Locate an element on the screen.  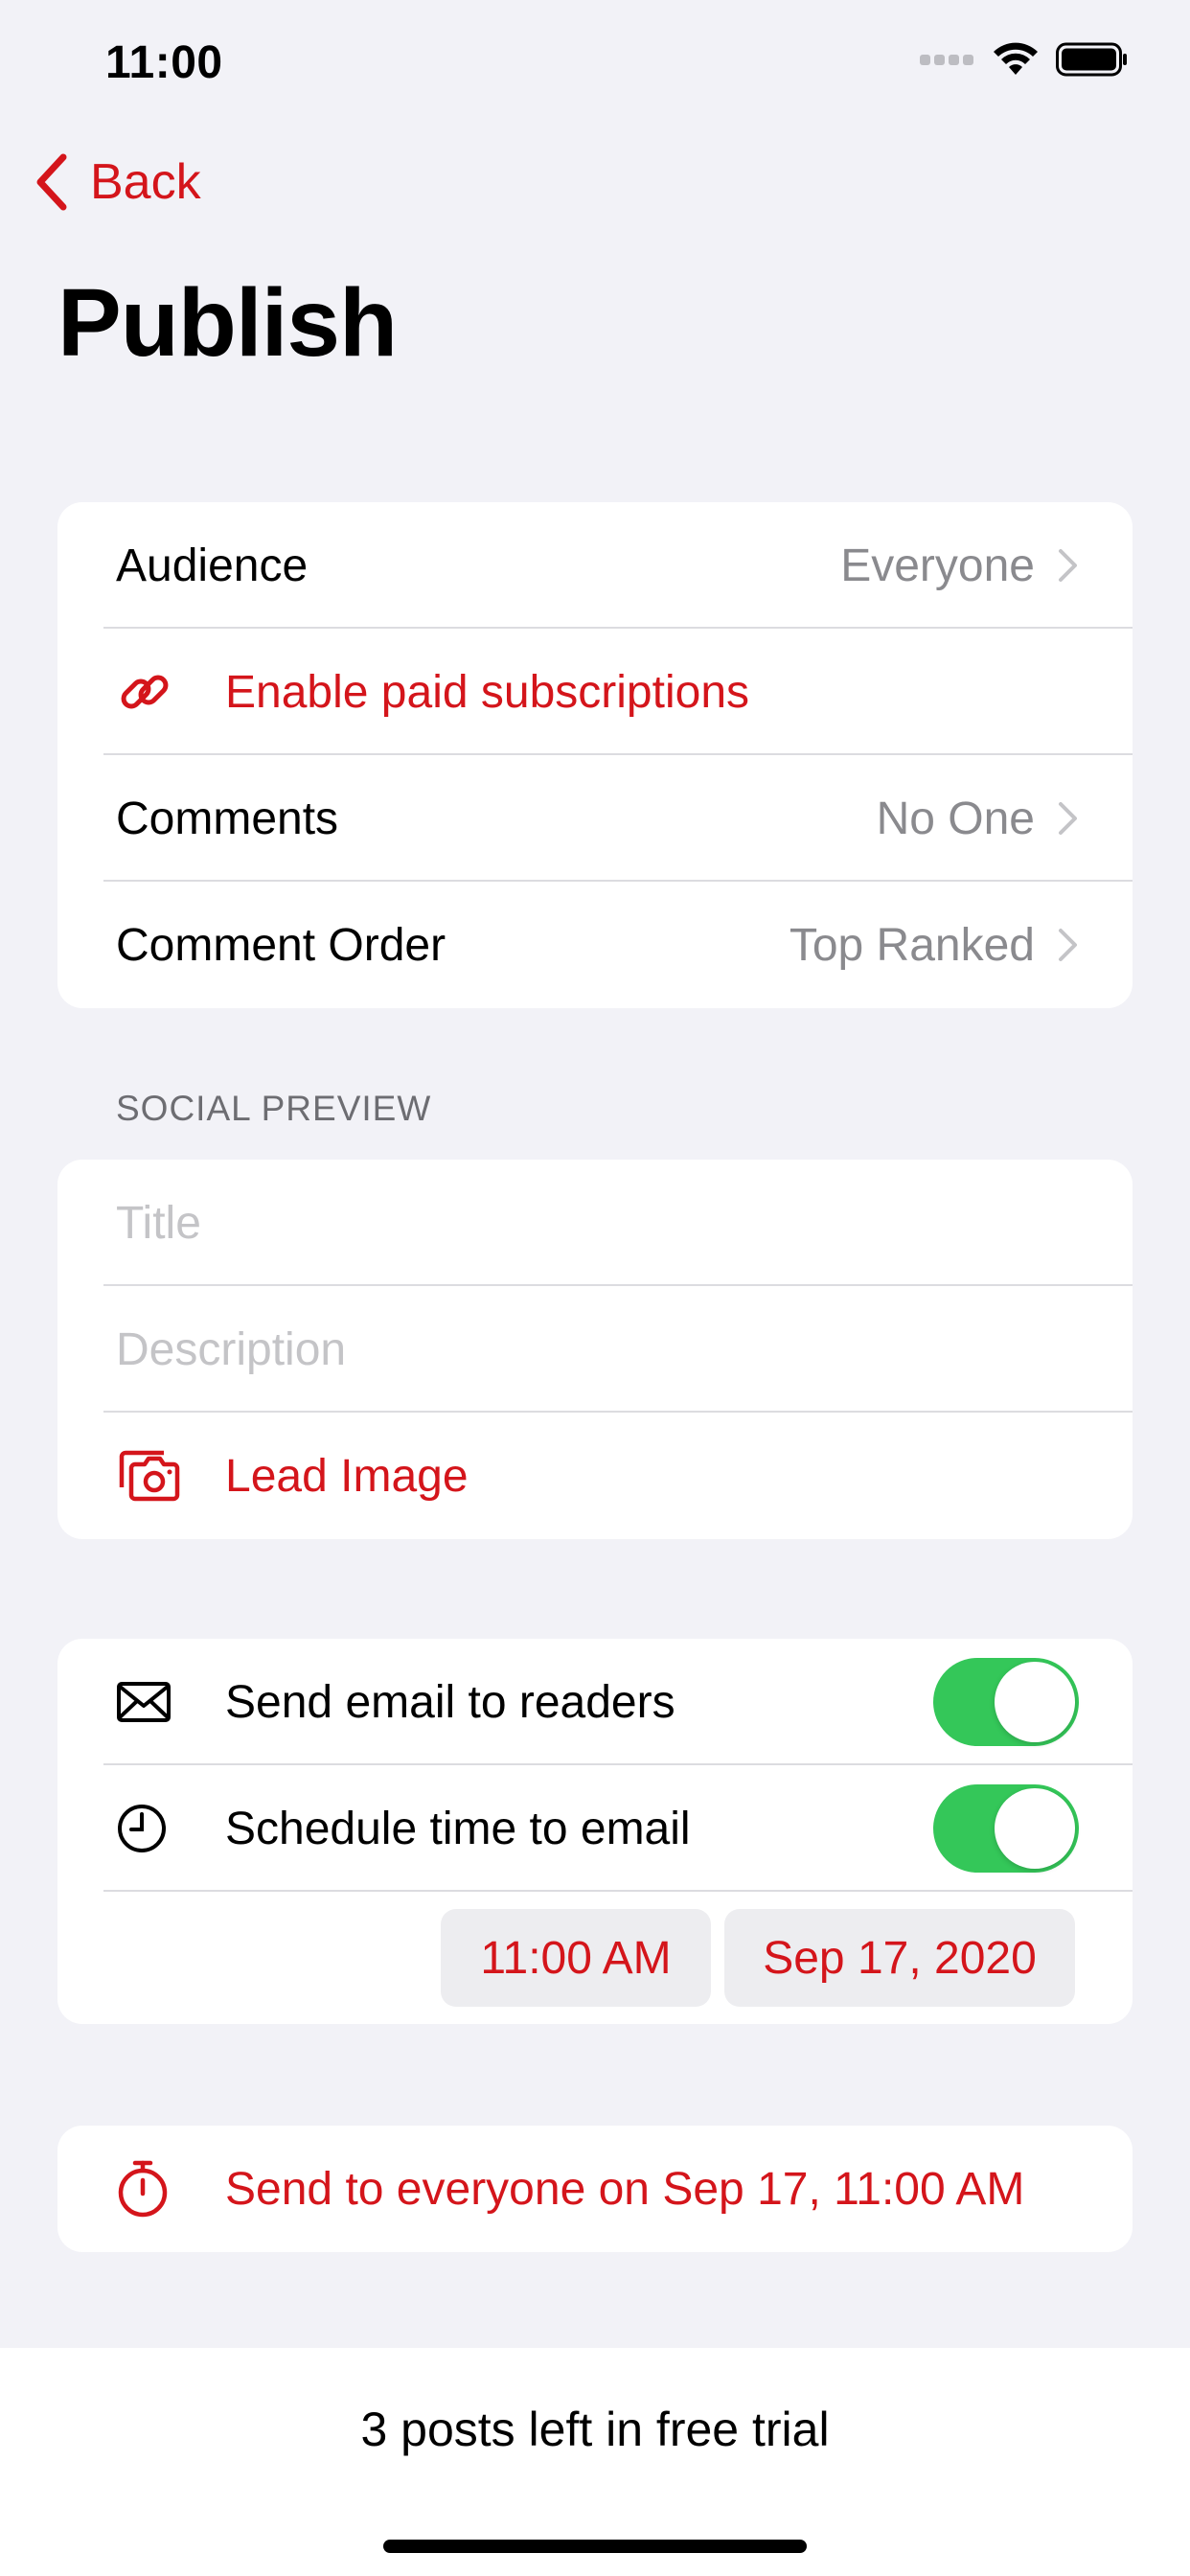
audience-value: Everyone is located at coordinates (937, 565).